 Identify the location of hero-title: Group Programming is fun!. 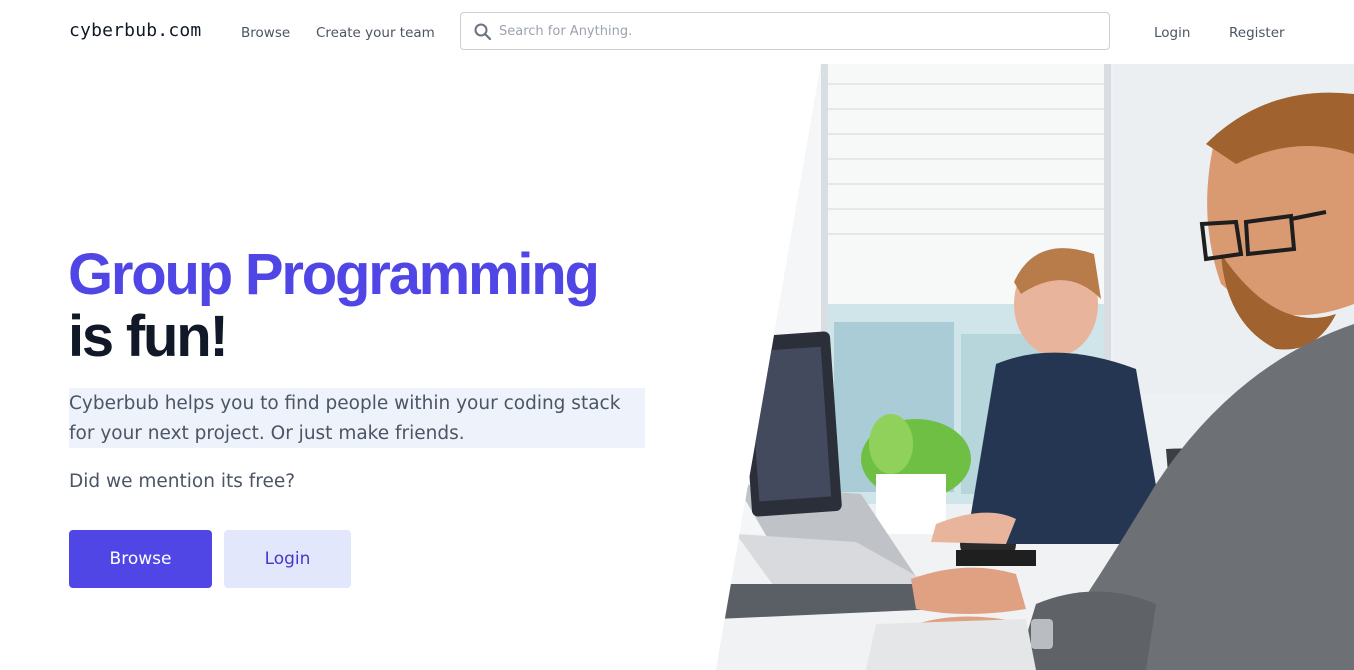
(334, 305).